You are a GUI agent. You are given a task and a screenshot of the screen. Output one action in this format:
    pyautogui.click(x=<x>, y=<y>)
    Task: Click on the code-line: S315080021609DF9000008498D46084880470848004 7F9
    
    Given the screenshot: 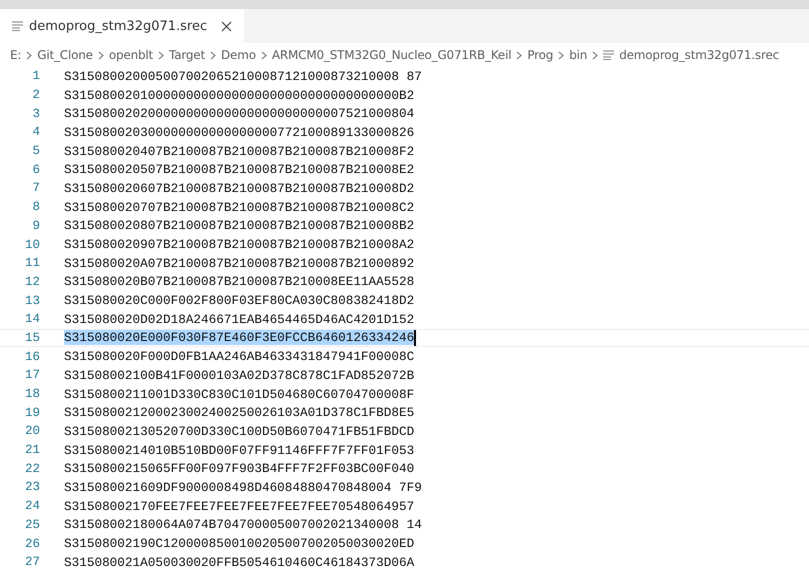 What is the action you would take?
    pyautogui.click(x=243, y=487)
    